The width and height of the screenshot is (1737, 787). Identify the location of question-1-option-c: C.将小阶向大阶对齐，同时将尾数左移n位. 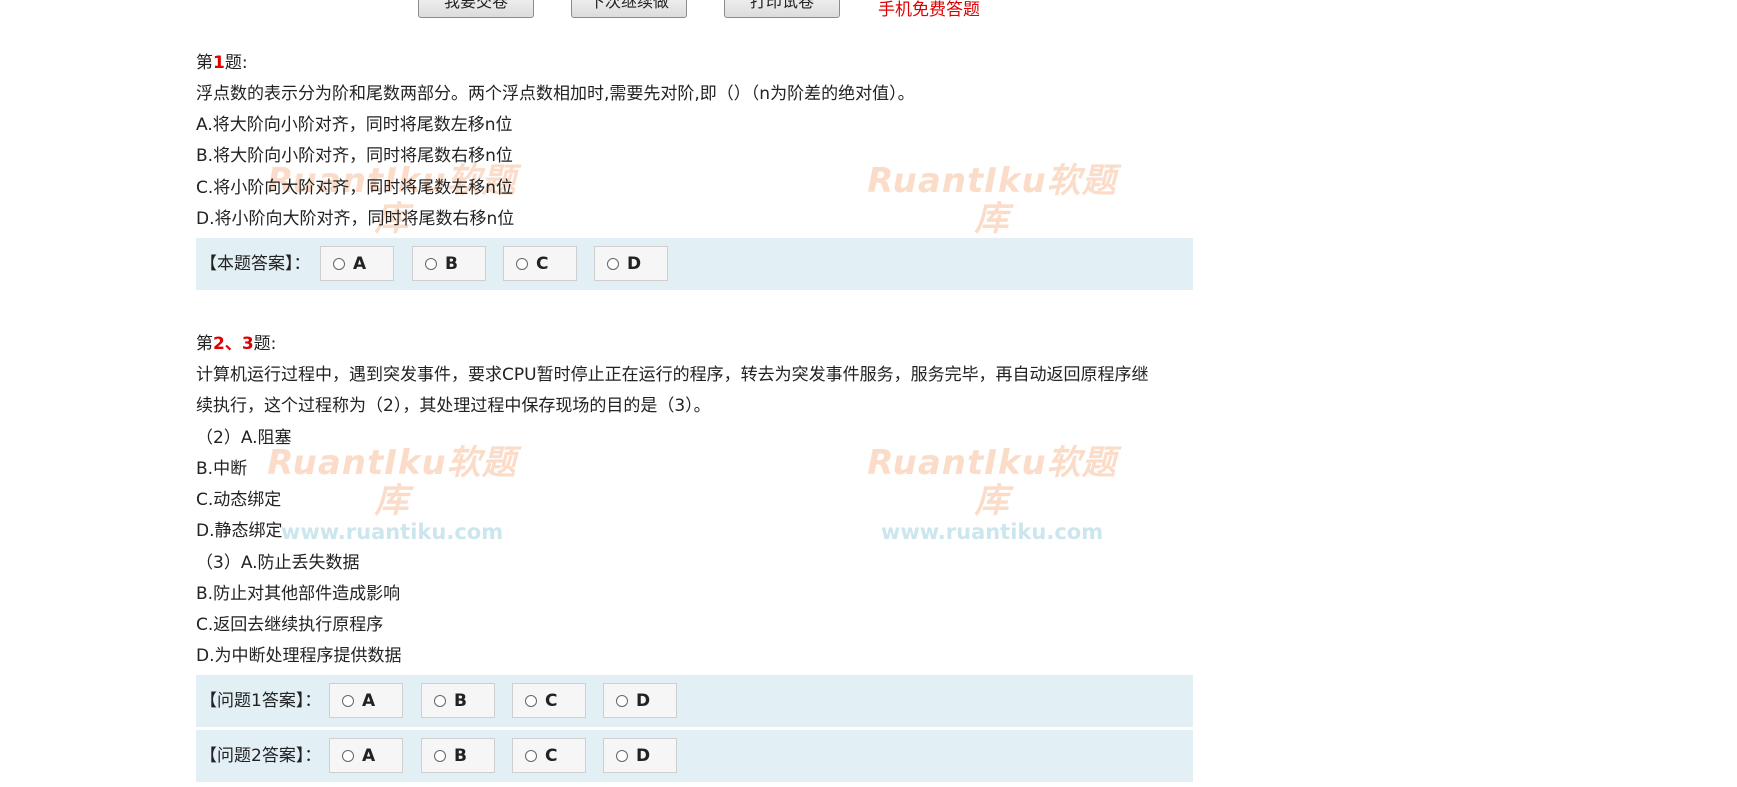
(355, 188).